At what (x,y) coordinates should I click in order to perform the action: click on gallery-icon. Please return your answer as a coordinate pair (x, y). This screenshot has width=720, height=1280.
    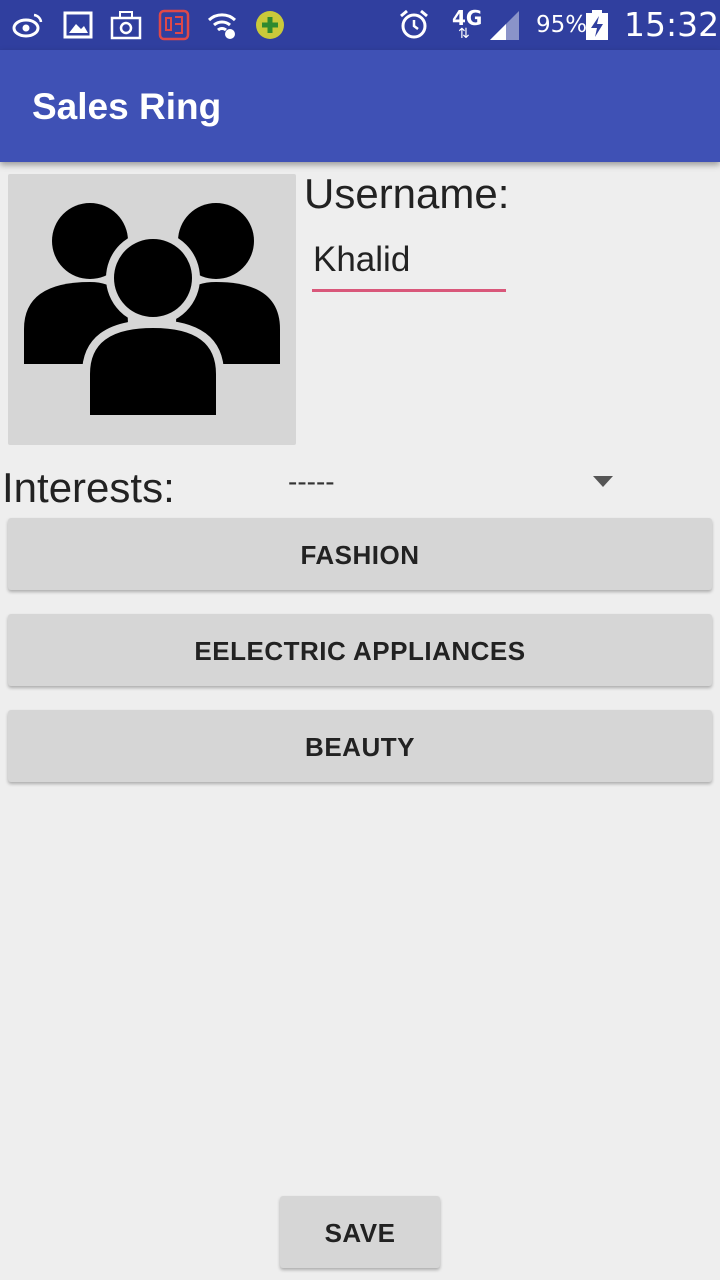
    Looking at the image, I should click on (78, 25).